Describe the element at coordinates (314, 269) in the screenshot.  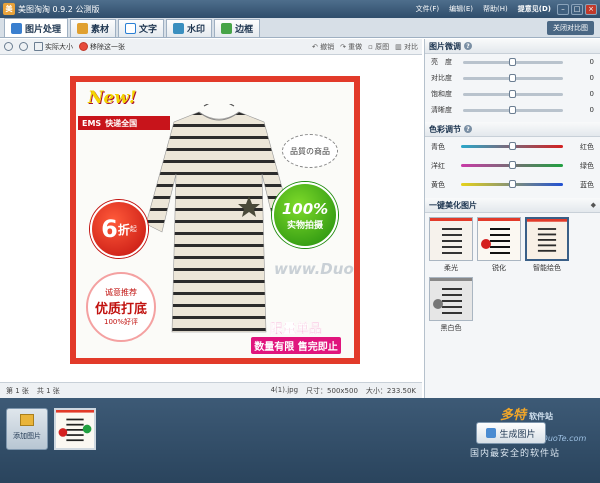
I see `site-watermark: www.DuoTe.com` at that location.